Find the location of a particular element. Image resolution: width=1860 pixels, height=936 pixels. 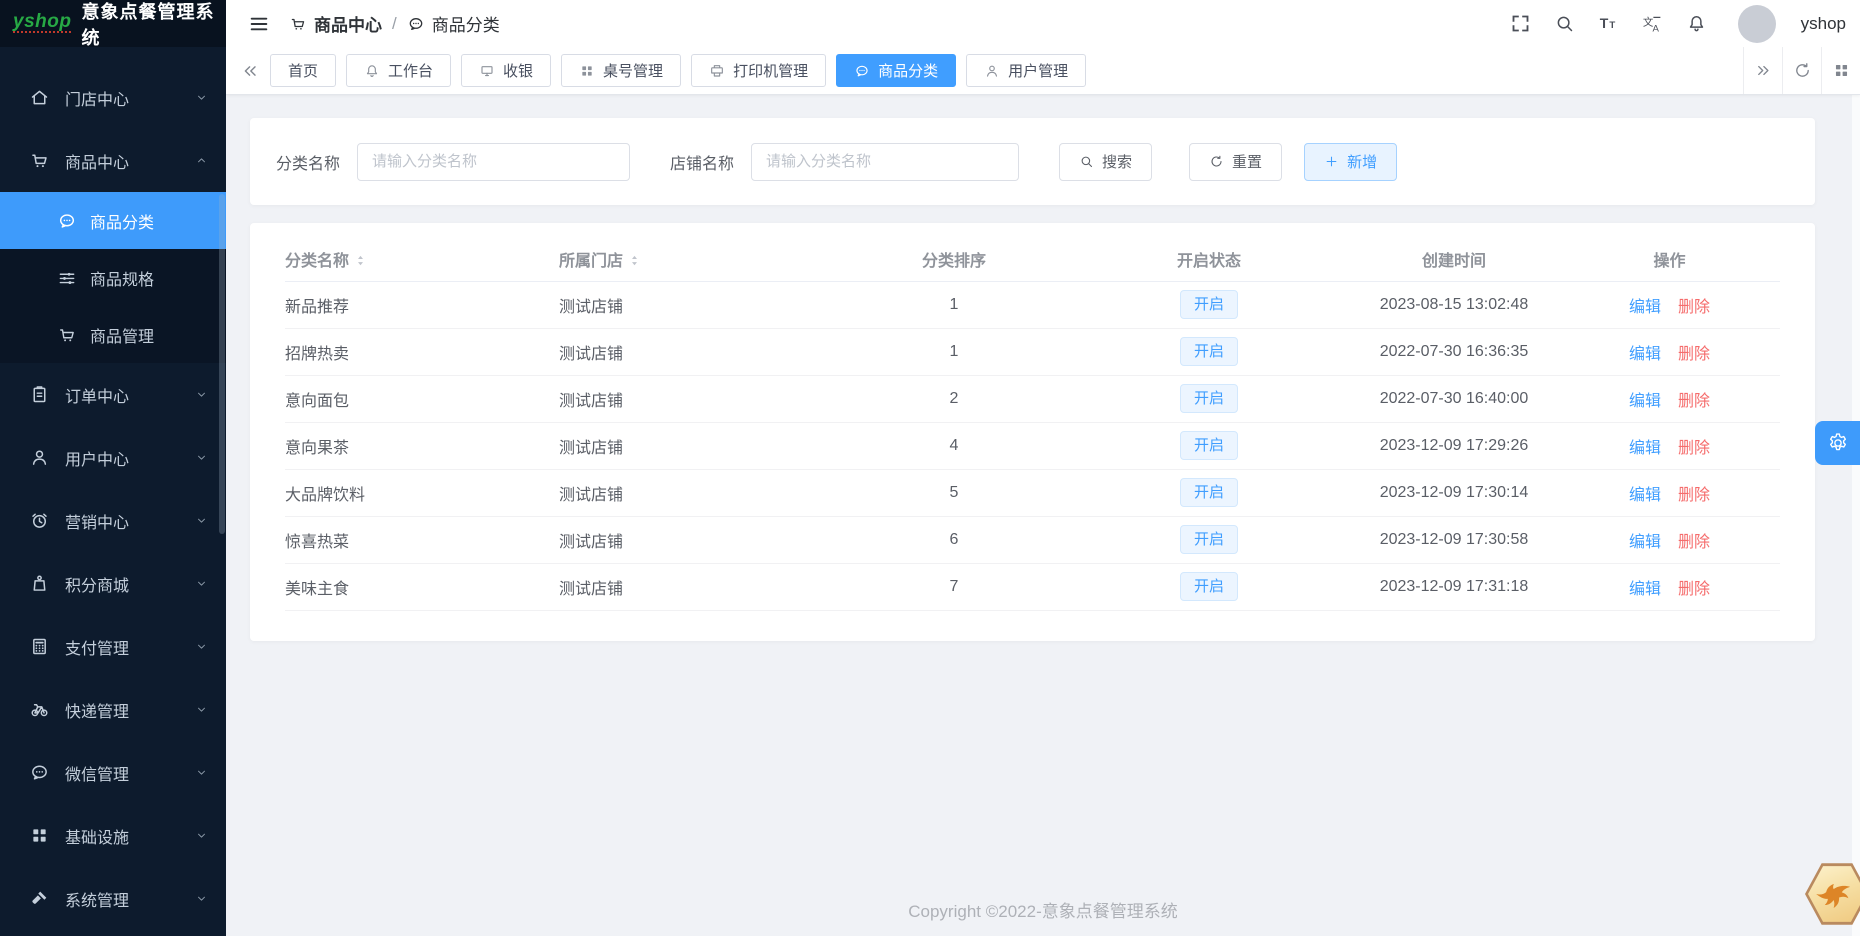

chevron-down-icon is located at coordinates (201, 394).